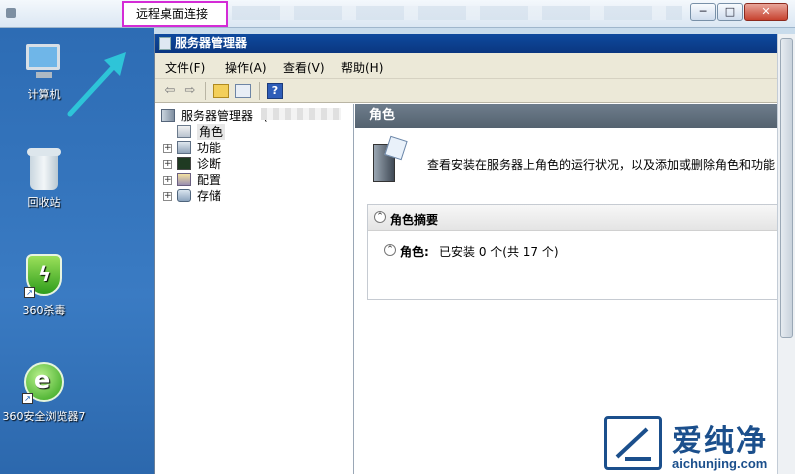 Image resolution: width=795 pixels, height=474 pixels. What do you see at coordinates (467, 91) in the screenshot?
I see `toolbar: ⇦ ⇨ ?` at bounding box center [467, 91].